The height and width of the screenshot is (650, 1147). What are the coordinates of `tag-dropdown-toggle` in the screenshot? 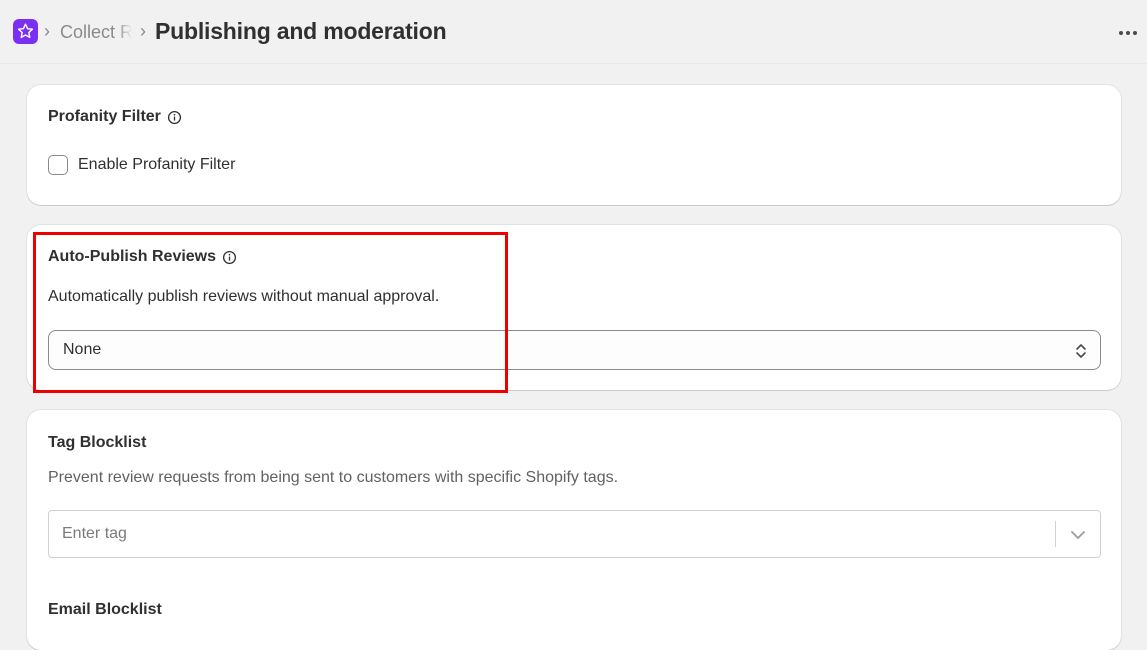 It's located at (1078, 535).